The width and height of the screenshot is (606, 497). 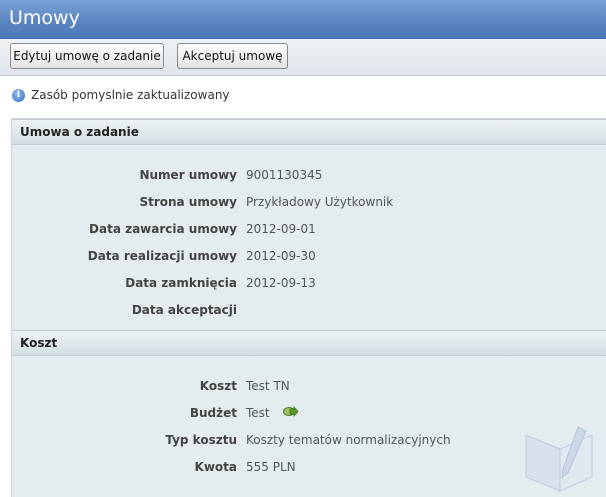 I want to click on field-value: 2012-09-01, so click(x=281, y=229).